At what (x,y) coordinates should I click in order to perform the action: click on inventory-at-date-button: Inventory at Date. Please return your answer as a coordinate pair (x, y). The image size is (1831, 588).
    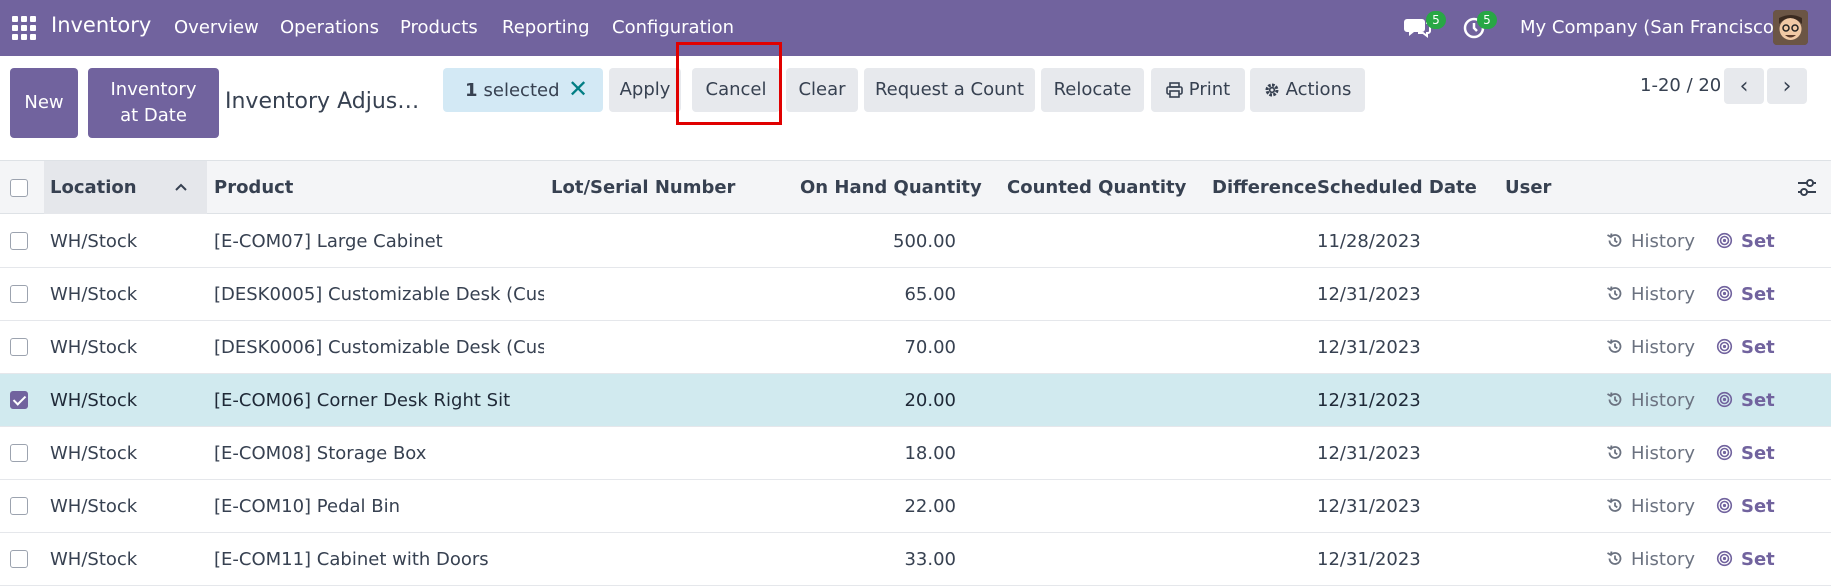
    Looking at the image, I should click on (153, 103).